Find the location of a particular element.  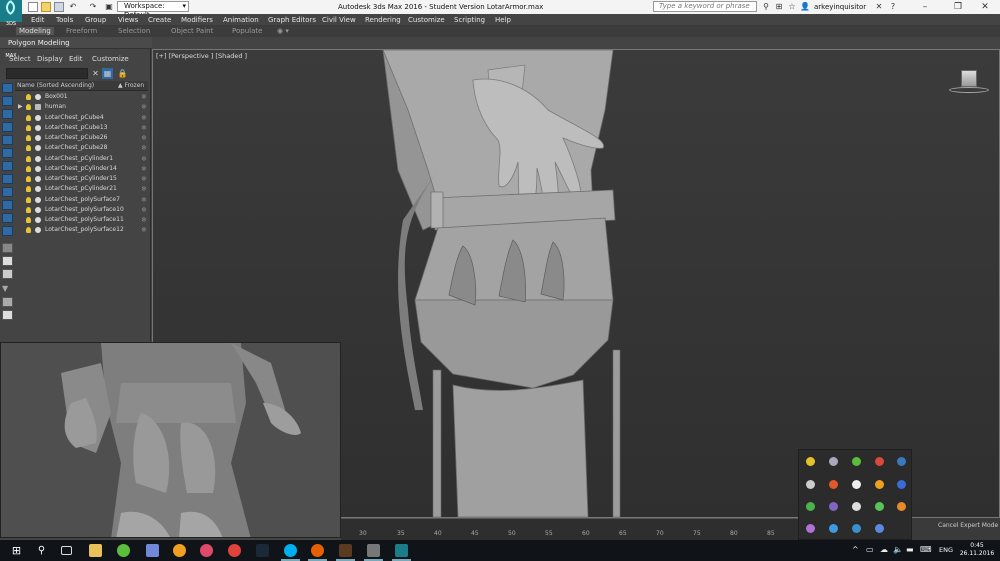

undo-icon: ↶ is located at coordinates (73, 7).